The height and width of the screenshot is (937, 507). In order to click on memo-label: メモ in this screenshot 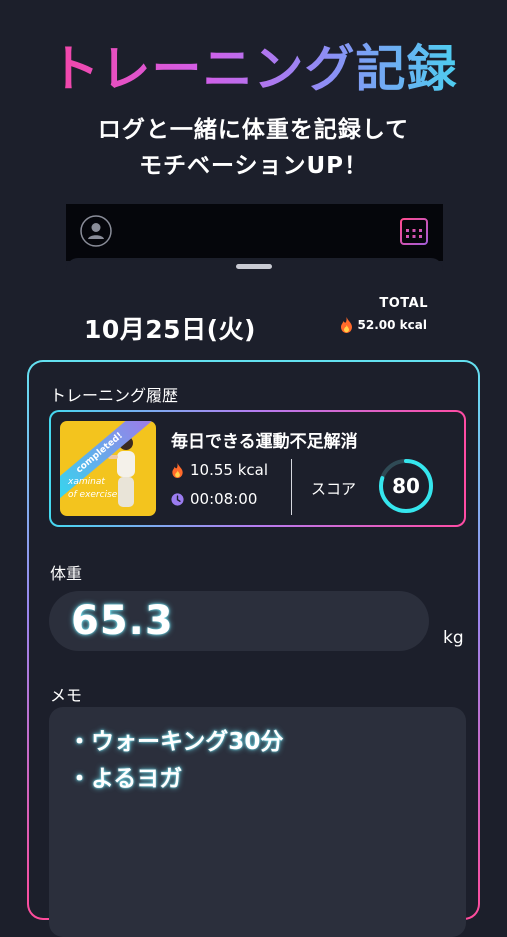, I will do `click(66, 695)`.